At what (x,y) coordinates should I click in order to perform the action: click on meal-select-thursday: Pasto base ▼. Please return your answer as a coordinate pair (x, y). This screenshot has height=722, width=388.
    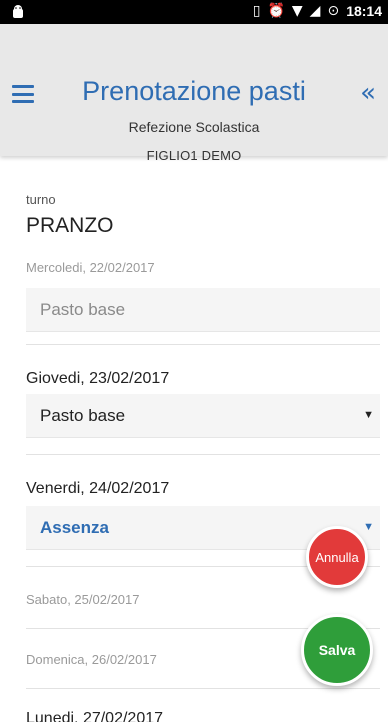
    Looking at the image, I should click on (203, 416).